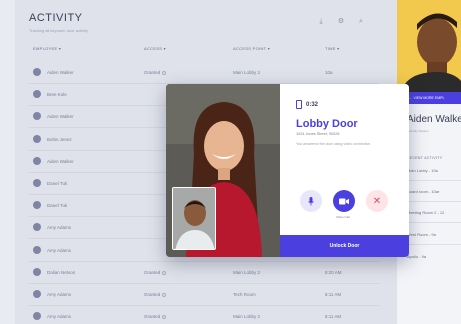 The image size is (461, 324). Describe the element at coordinates (321, 22) in the screenshot. I see `download-icon: ⤓` at that location.